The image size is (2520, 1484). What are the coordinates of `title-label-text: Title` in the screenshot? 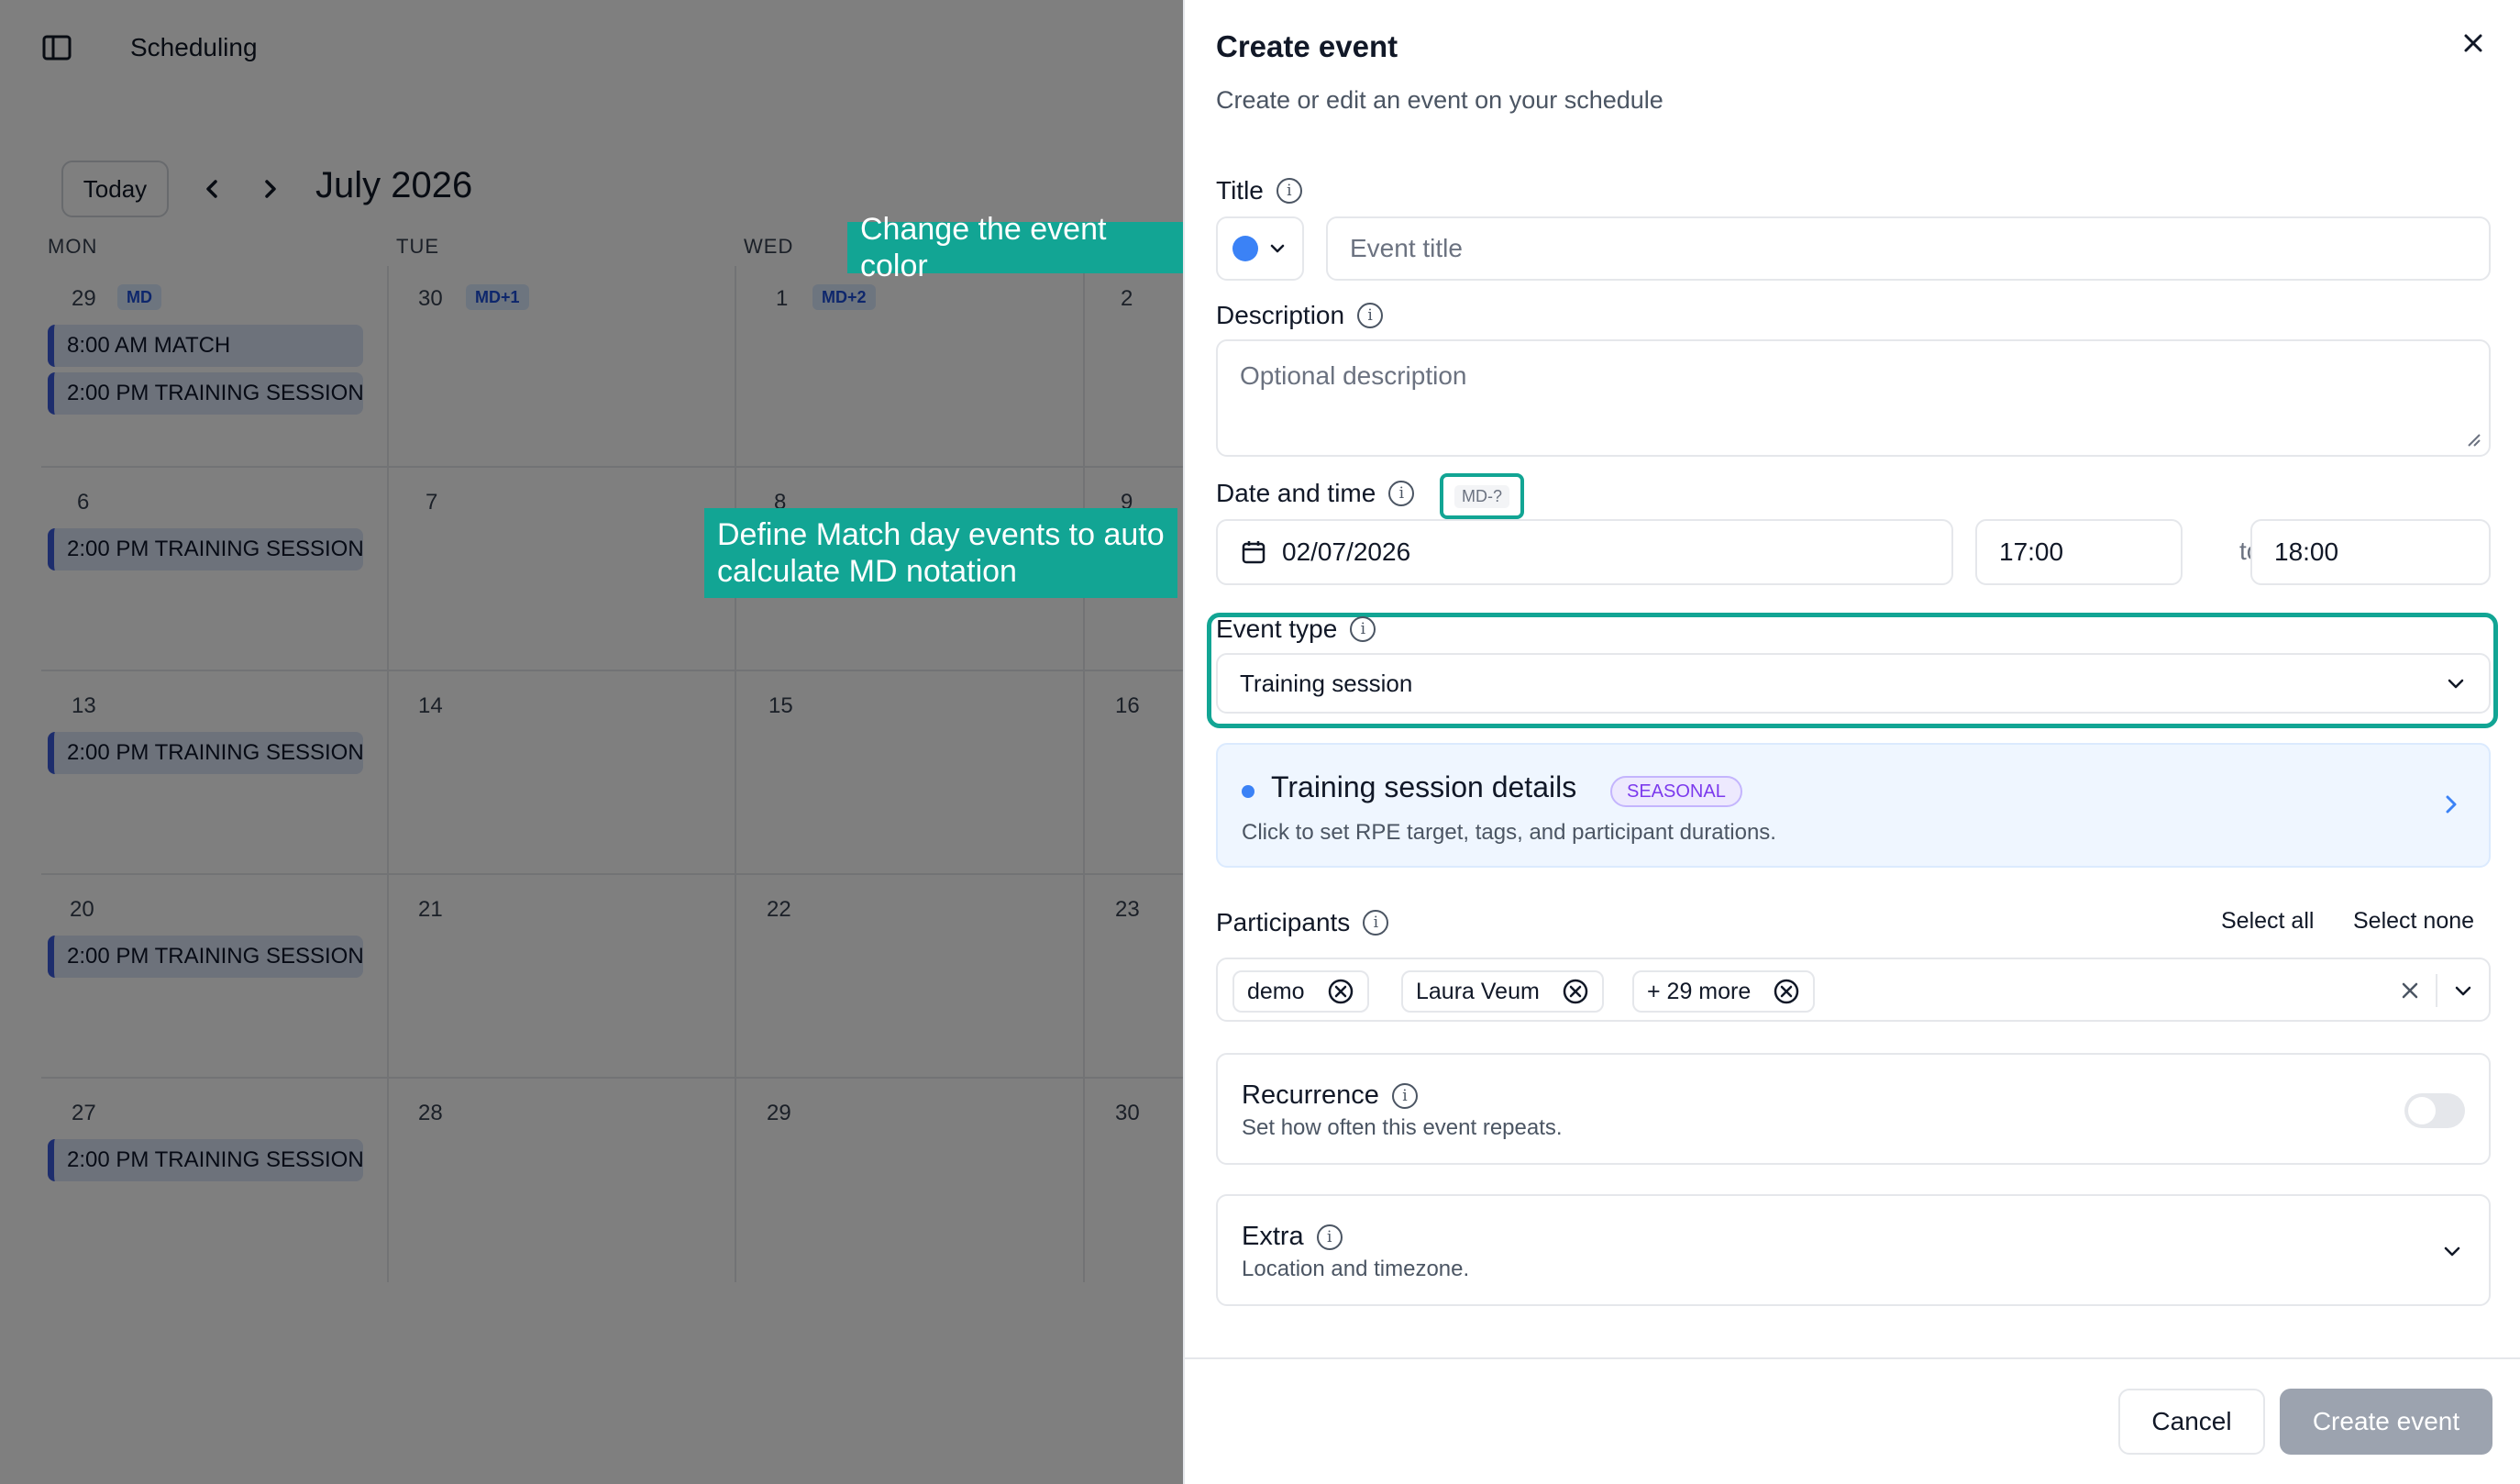 It's located at (1240, 190).